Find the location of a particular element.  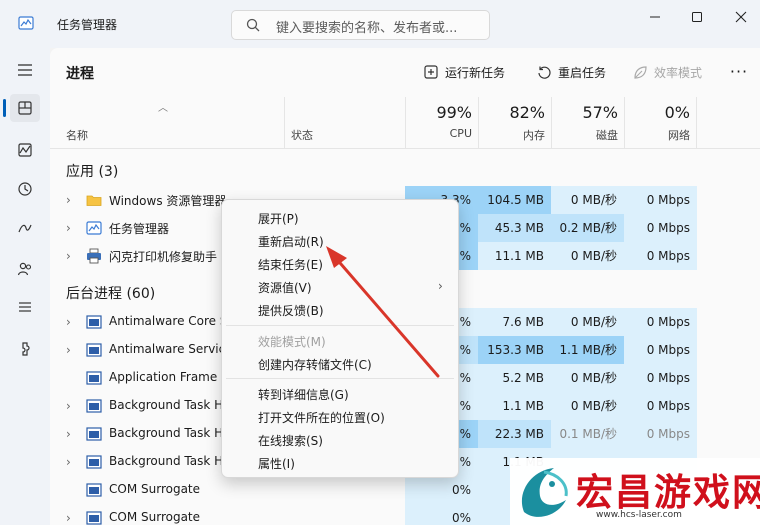

nav-startup-apps is located at coordinates (25, 228).